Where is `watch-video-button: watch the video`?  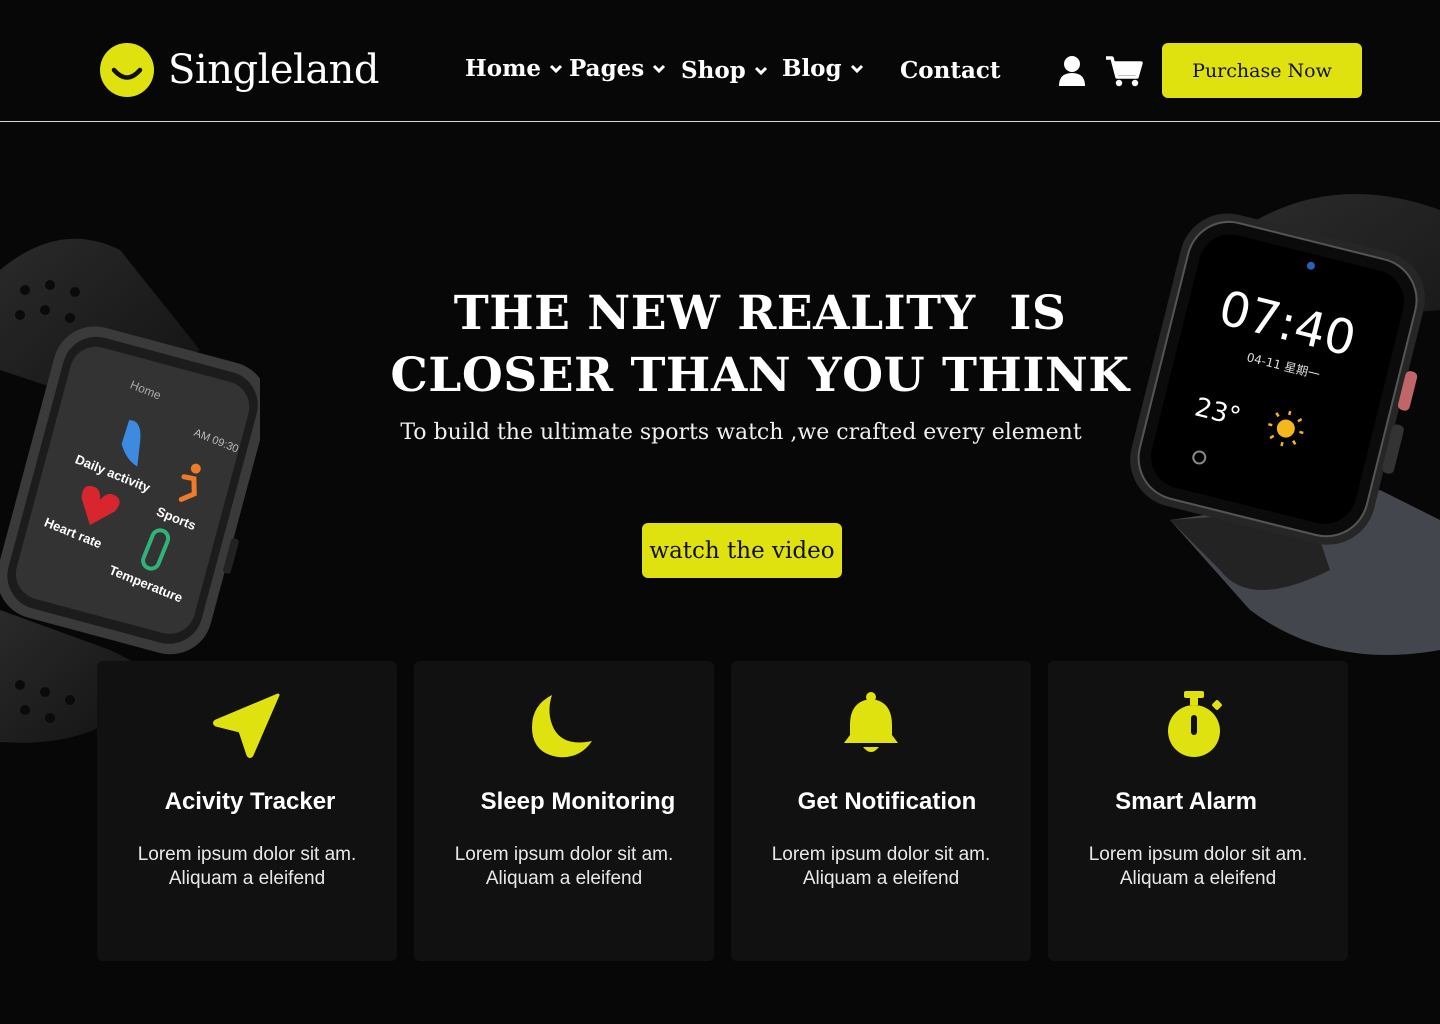 watch-video-button: watch the video is located at coordinates (742, 550).